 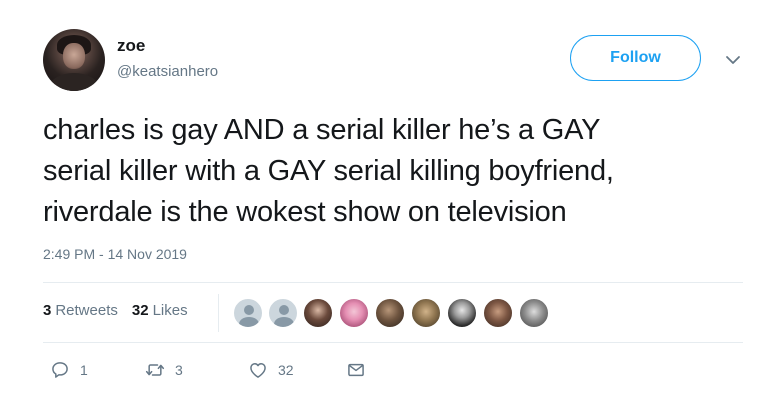 What do you see at coordinates (733, 60) in the screenshot?
I see `chevron-down-icon` at bounding box center [733, 60].